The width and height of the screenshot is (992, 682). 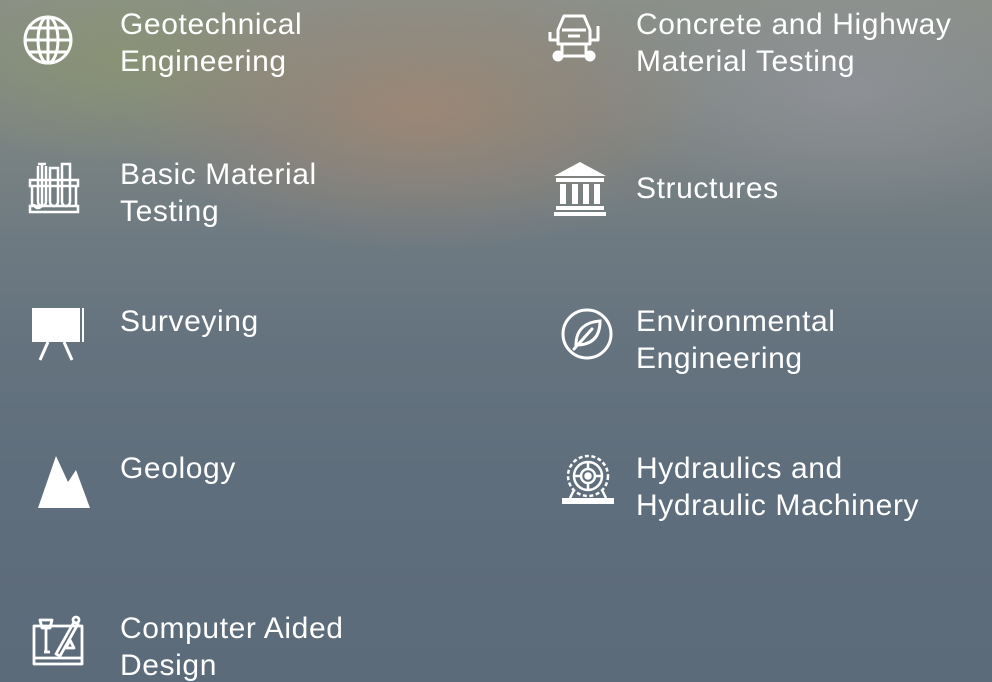 What do you see at coordinates (736, 340) in the screenshot?
I see `category-label: Environmental Engineering` at bounding box center [736, 340].